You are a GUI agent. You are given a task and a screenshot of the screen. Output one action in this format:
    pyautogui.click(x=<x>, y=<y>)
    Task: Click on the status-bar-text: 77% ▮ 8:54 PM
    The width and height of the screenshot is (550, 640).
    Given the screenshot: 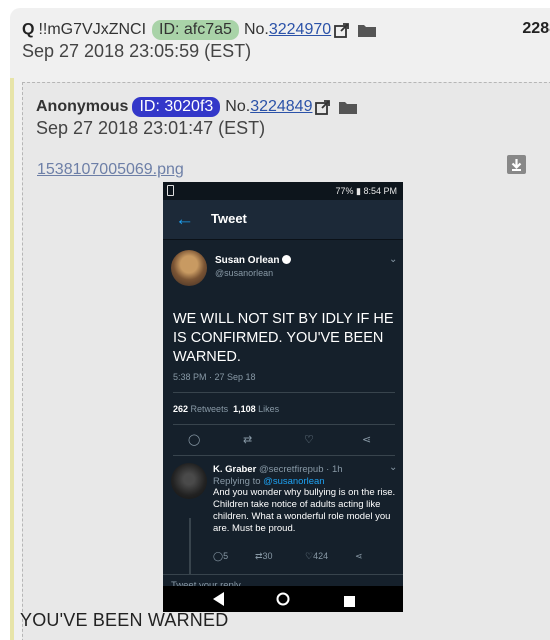 What is the action you would take?
    pyautogui.click(x=366, y=191)
    